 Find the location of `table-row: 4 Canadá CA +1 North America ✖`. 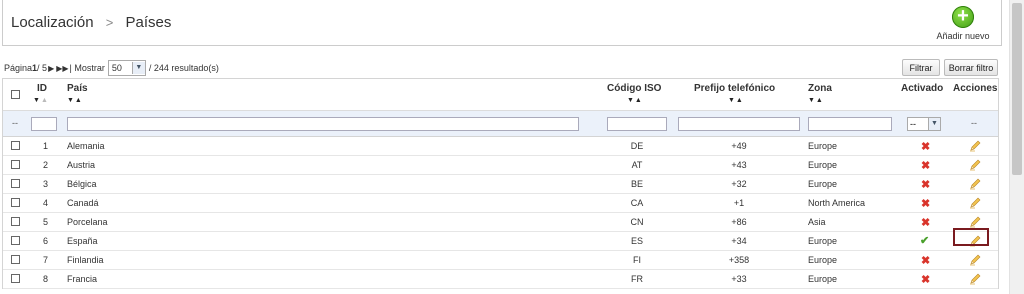

table-row: 4 Canadá CA +1 North America ✖ is located at coordinates (500, 203).